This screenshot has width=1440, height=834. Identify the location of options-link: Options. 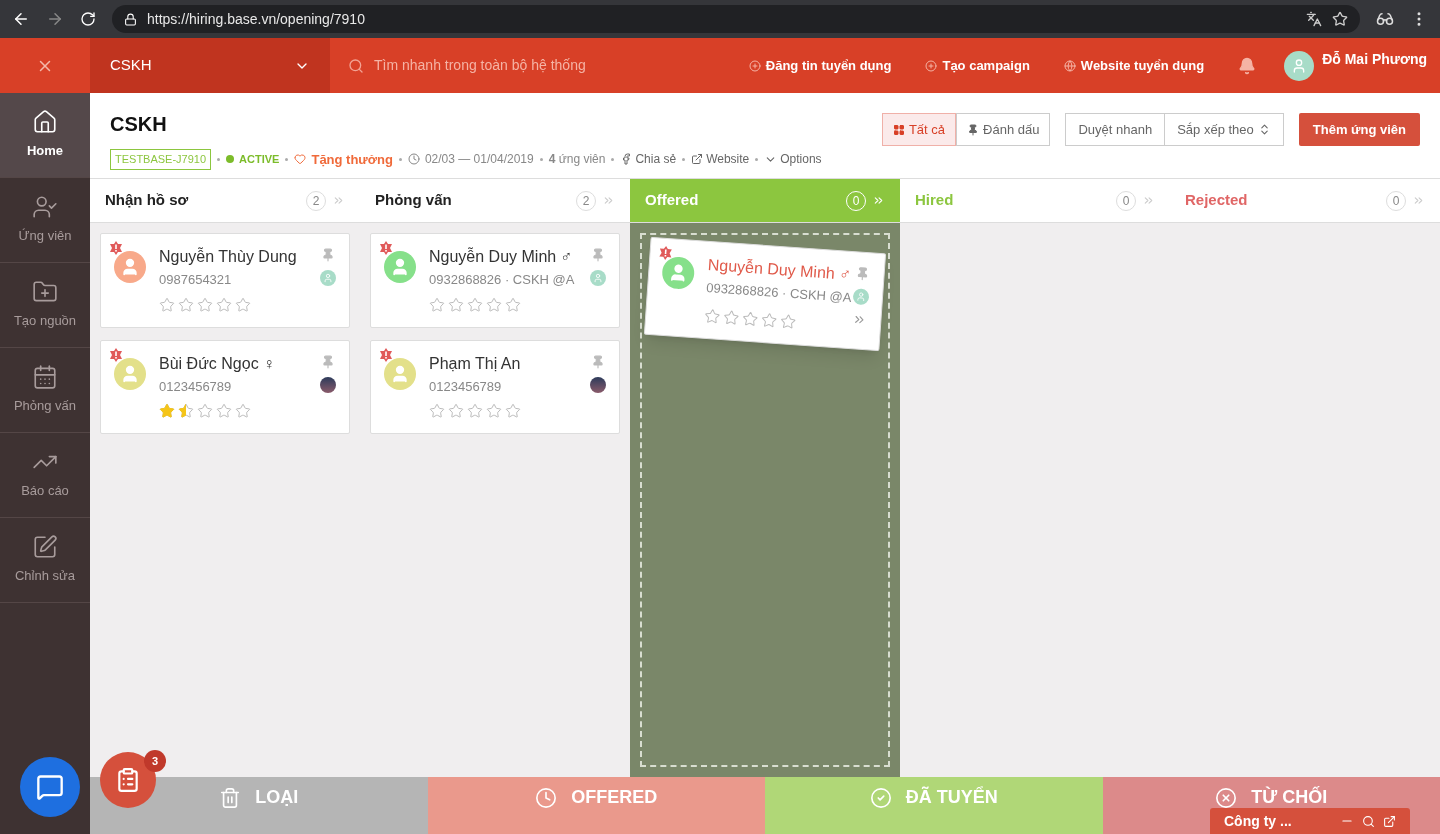
(801, 159).